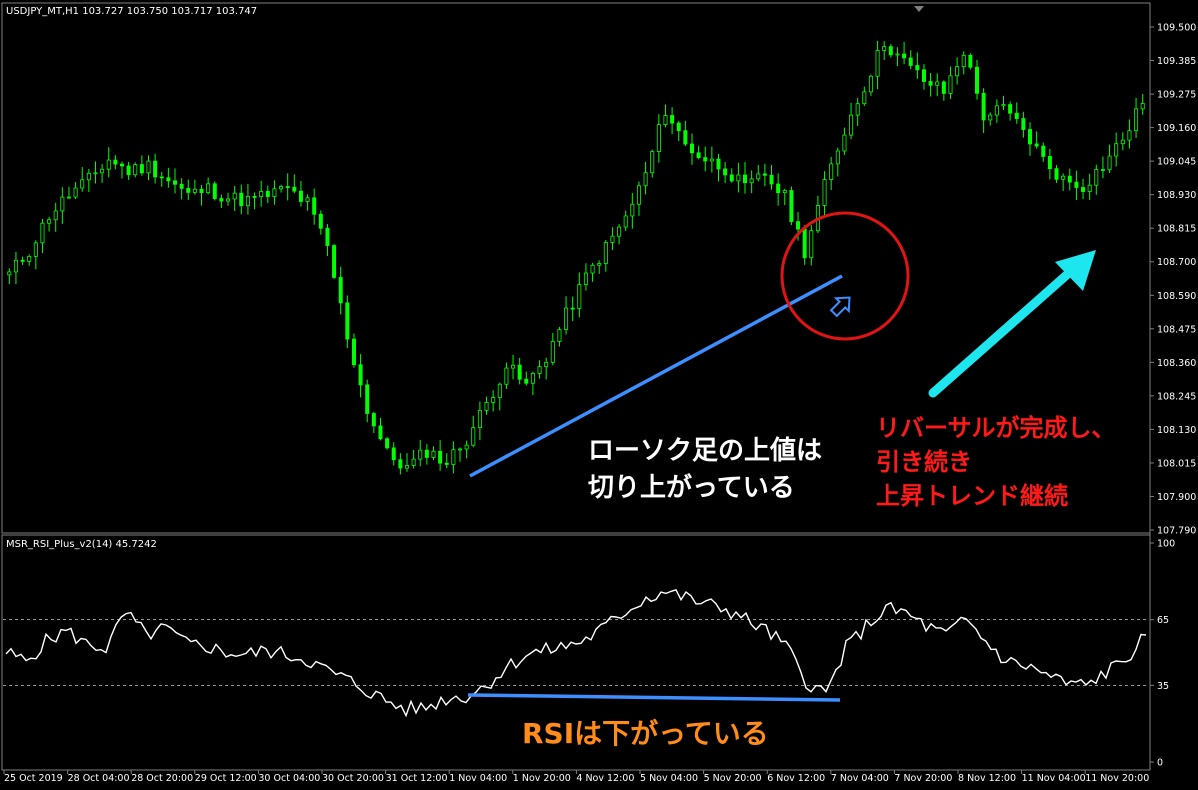 This screenshot has height=790, width=1198. What do you see at coordinates (987, 778) in the screenshot?
I see `time-tick-label: 8 Nov 12:00` at bounding box center [987, 778].